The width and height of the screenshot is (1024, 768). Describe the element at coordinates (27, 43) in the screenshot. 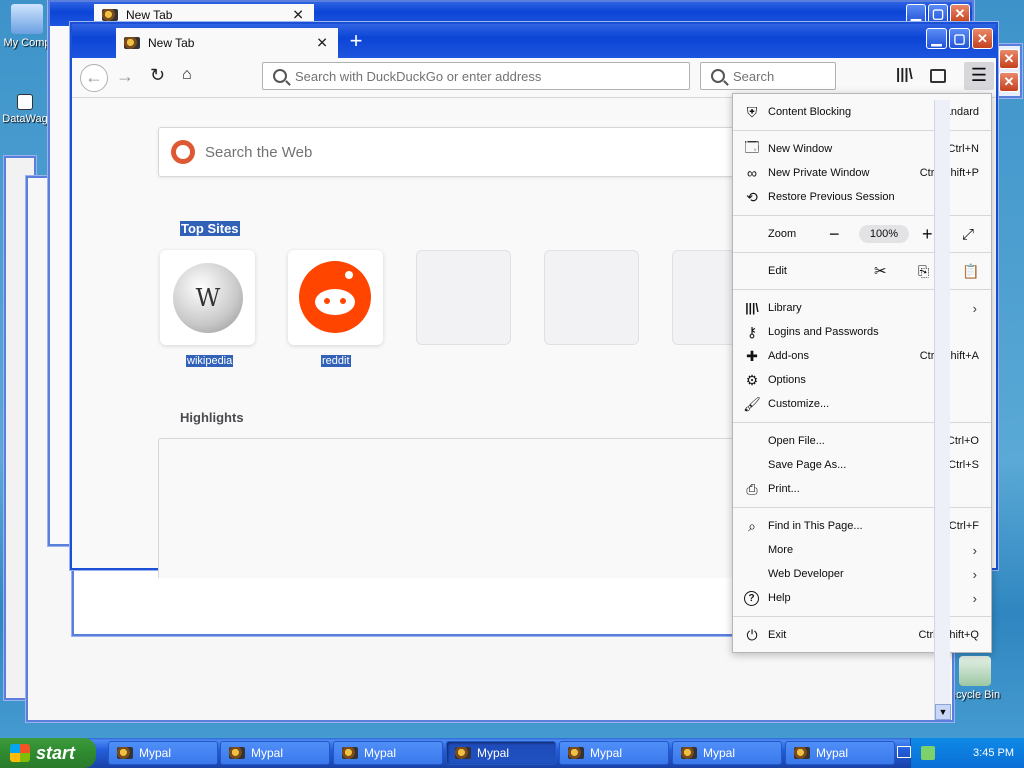

I see `desktop-icon-label: My Comp` at that location.